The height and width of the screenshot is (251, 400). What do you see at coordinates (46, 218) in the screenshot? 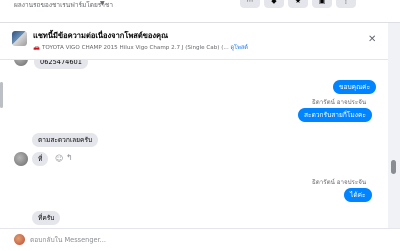
I see `message-in: ที่ครับ` at bounding box center [46, 218].